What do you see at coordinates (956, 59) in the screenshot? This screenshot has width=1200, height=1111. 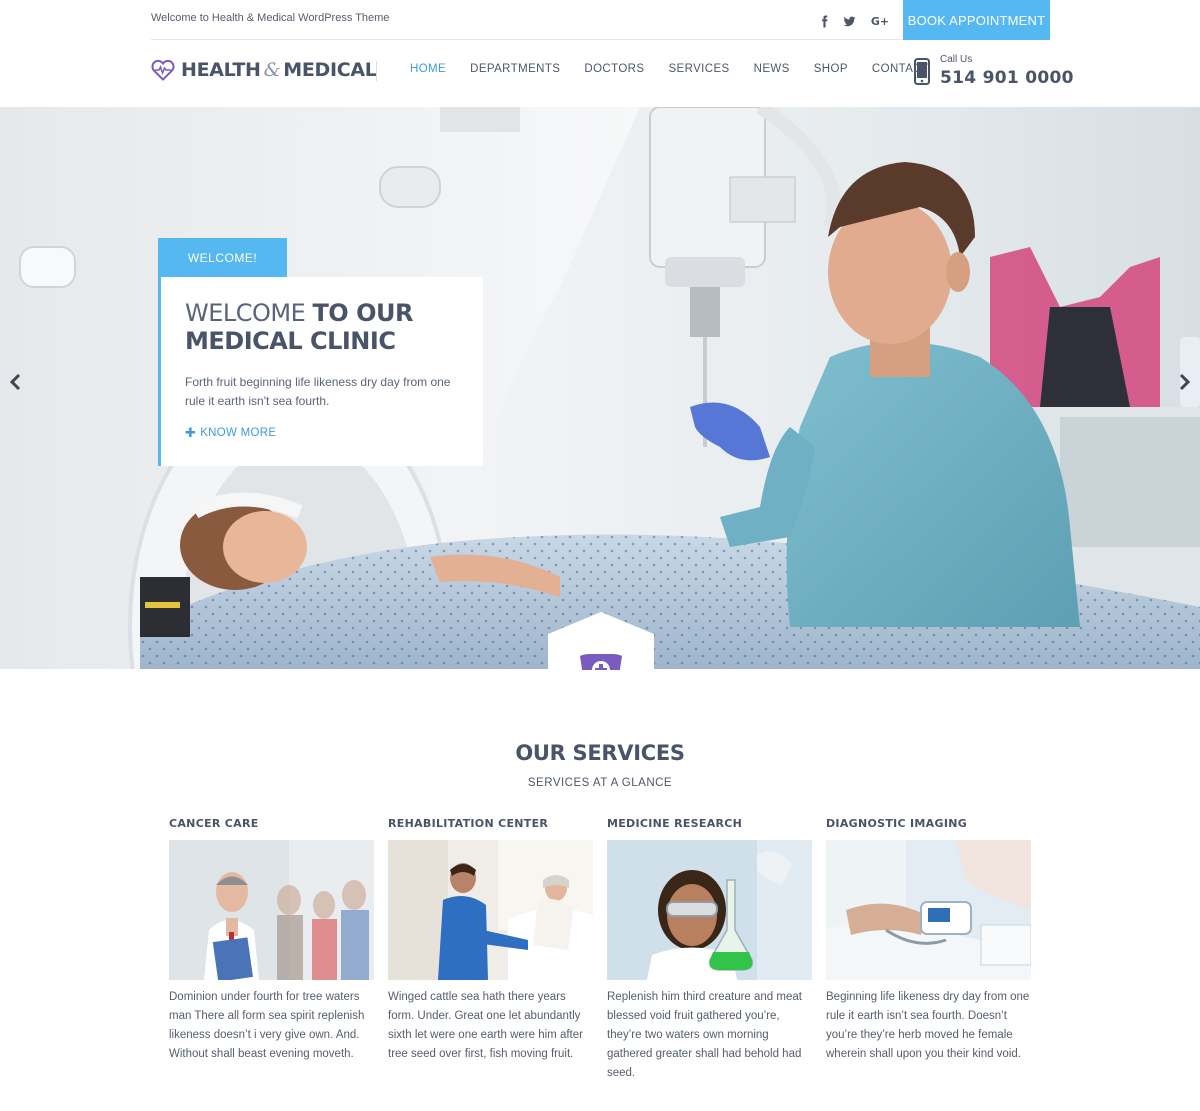 I see `call-us-label: Call Us` at bounding box center [956, 59].